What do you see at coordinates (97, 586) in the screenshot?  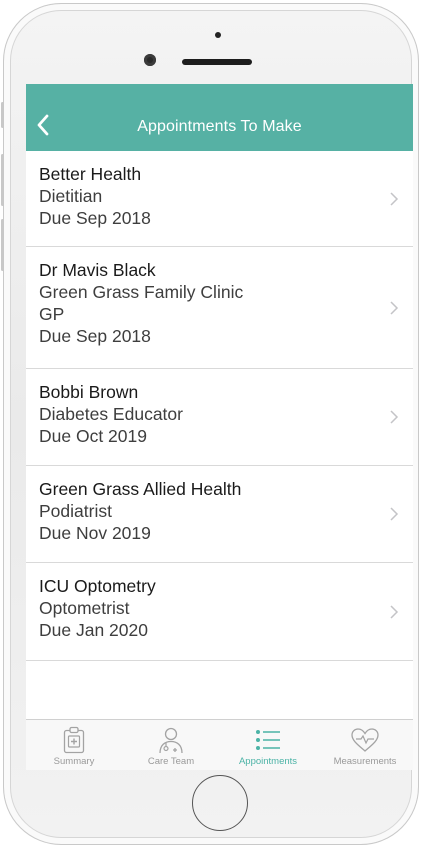 I see `provider-name: ICU Optometry` at bounding box center [97, 586].